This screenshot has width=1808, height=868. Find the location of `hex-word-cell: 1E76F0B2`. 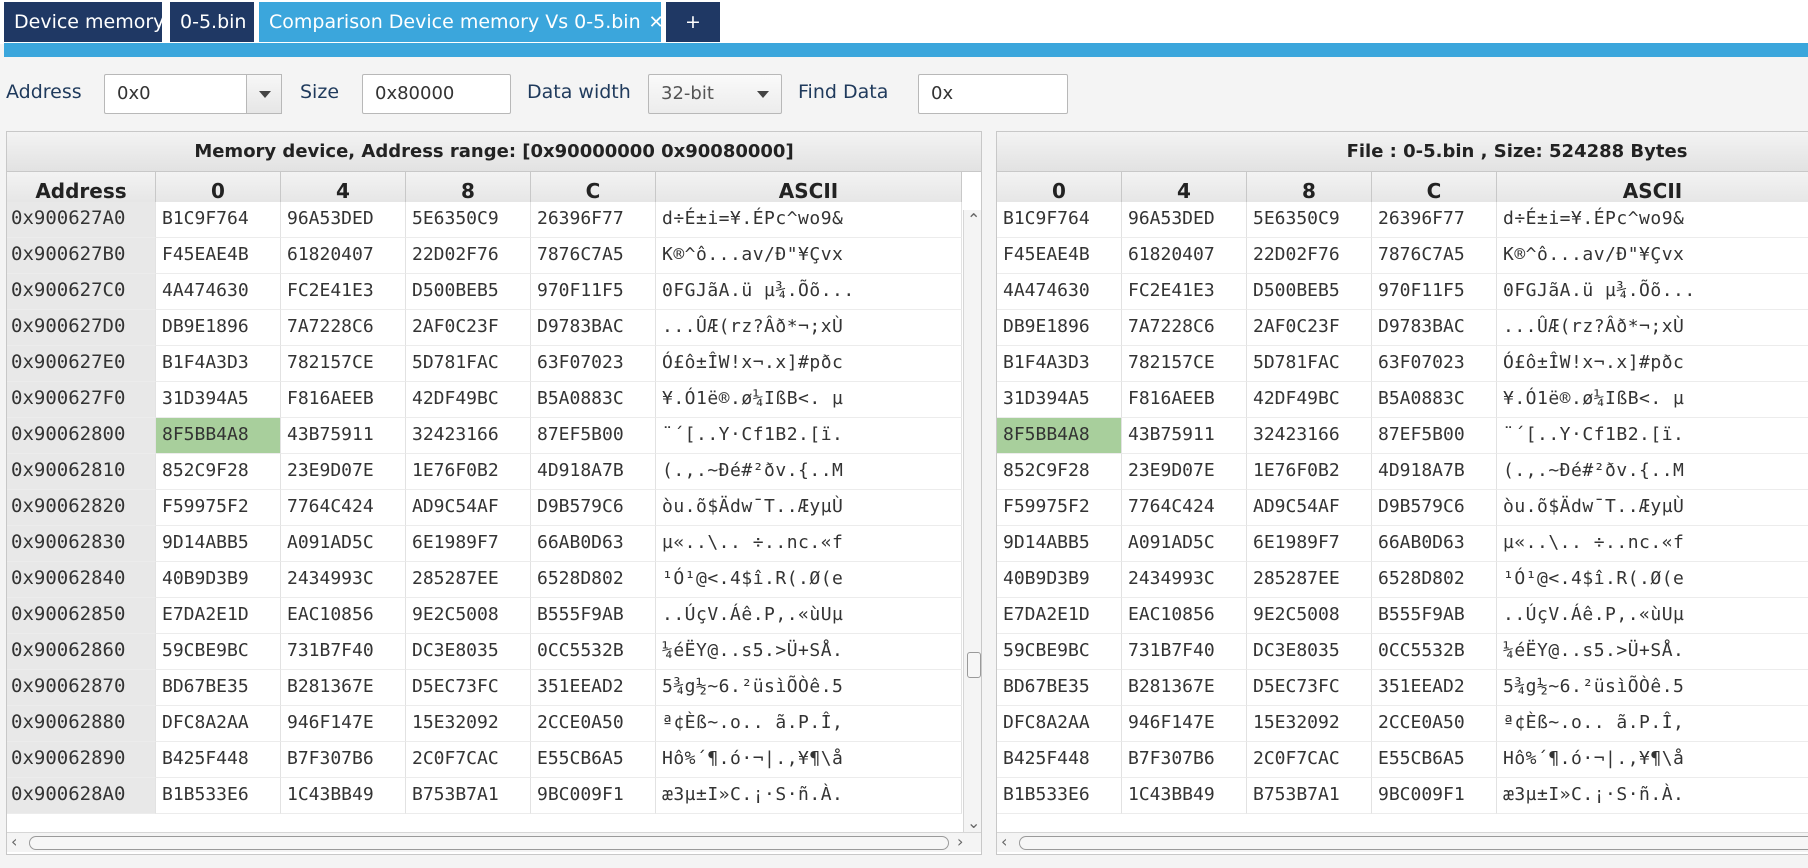

hex-word-cell: 1E76F0B2 is located at coordinates (468, 472).